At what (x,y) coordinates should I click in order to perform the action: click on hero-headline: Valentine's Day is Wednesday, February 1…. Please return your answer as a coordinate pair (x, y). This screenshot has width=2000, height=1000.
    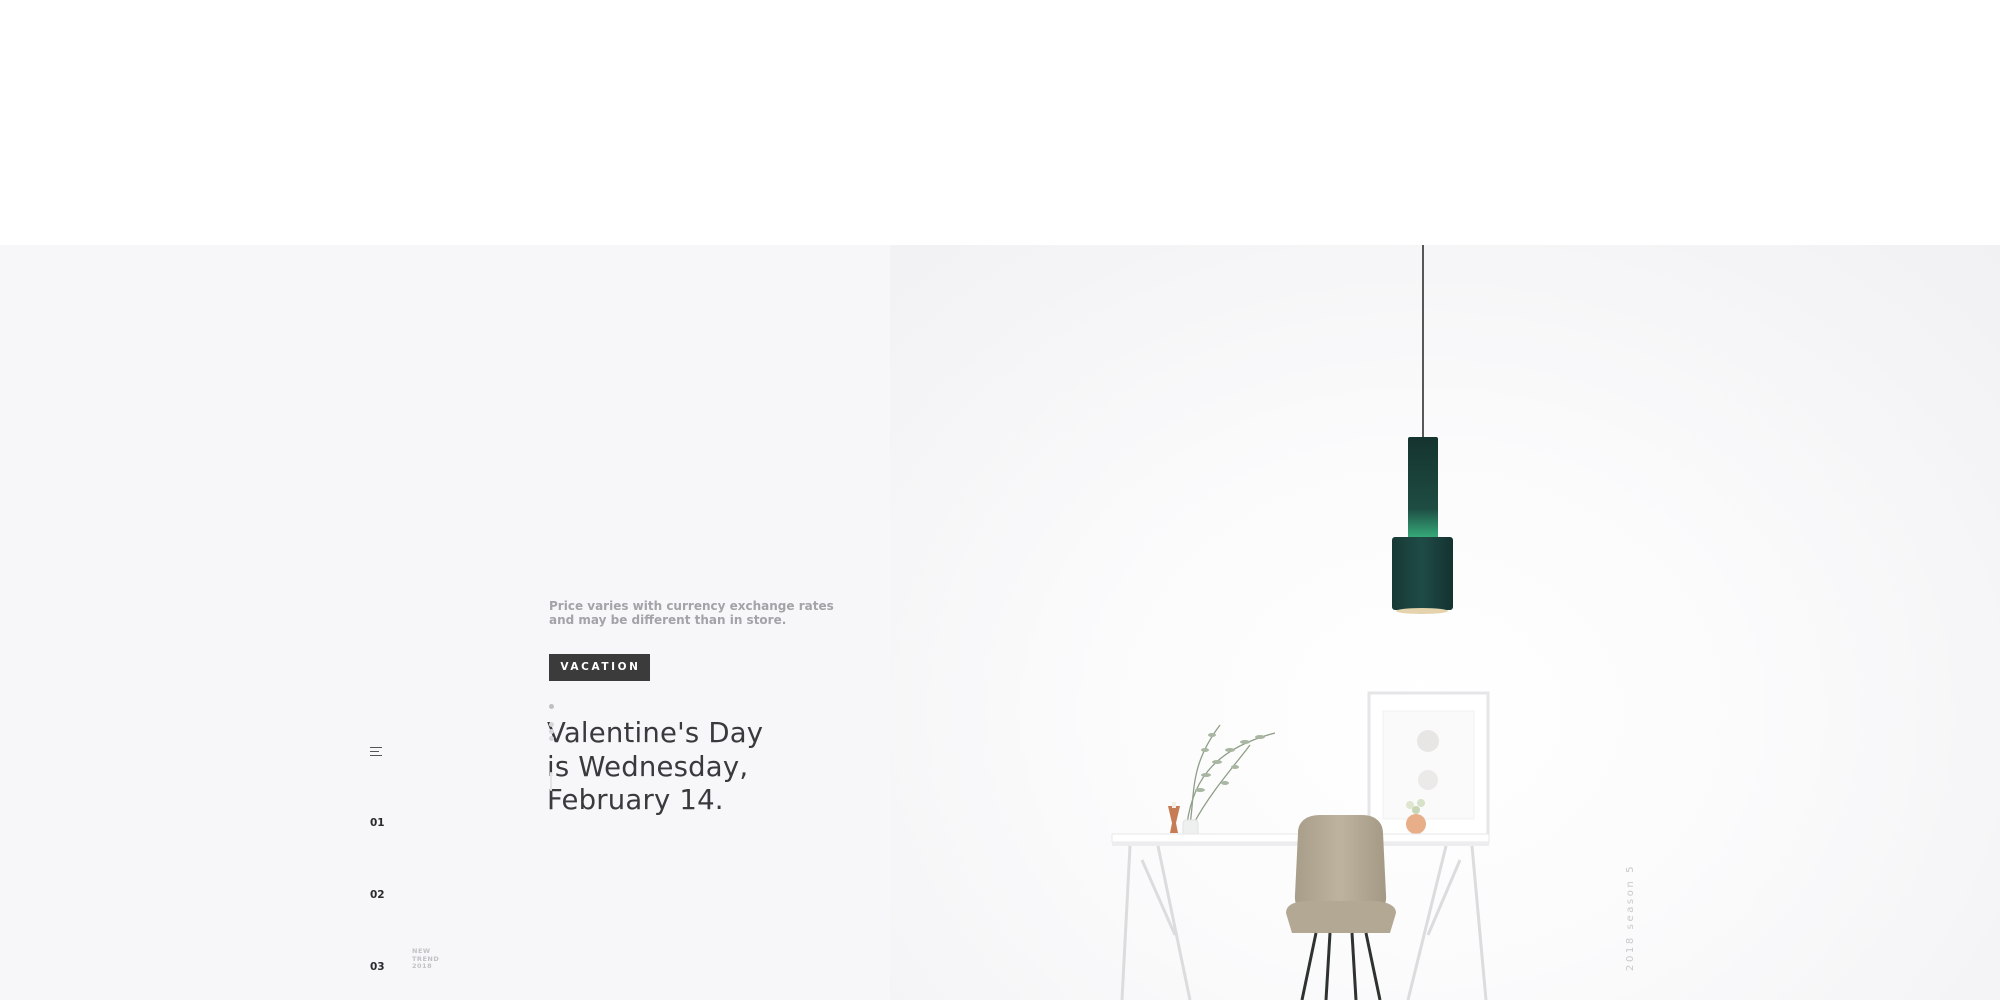
    Looking at the image, I should click on (655, 767).